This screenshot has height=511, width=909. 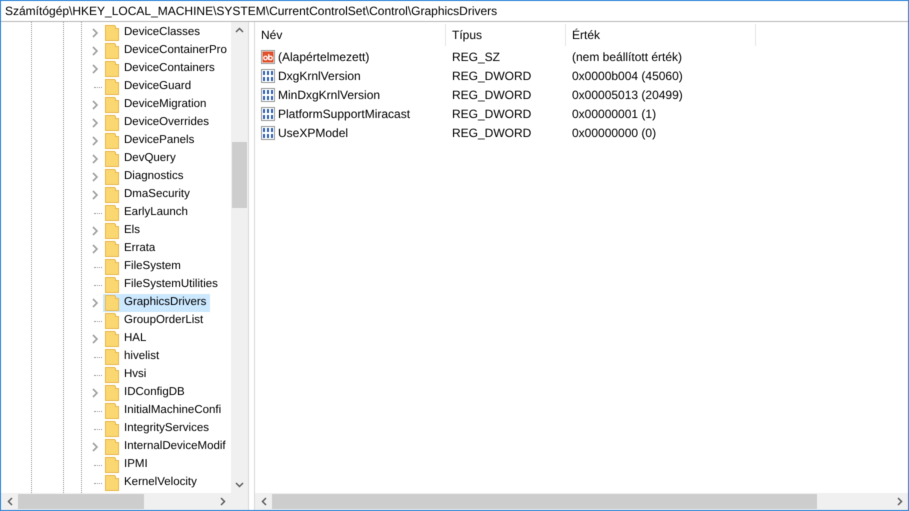 What do you see at coordinates (162, 285) in the screenshot?
I see `tree-item: FileSystemUtilities` at bounding box center [162, 285].